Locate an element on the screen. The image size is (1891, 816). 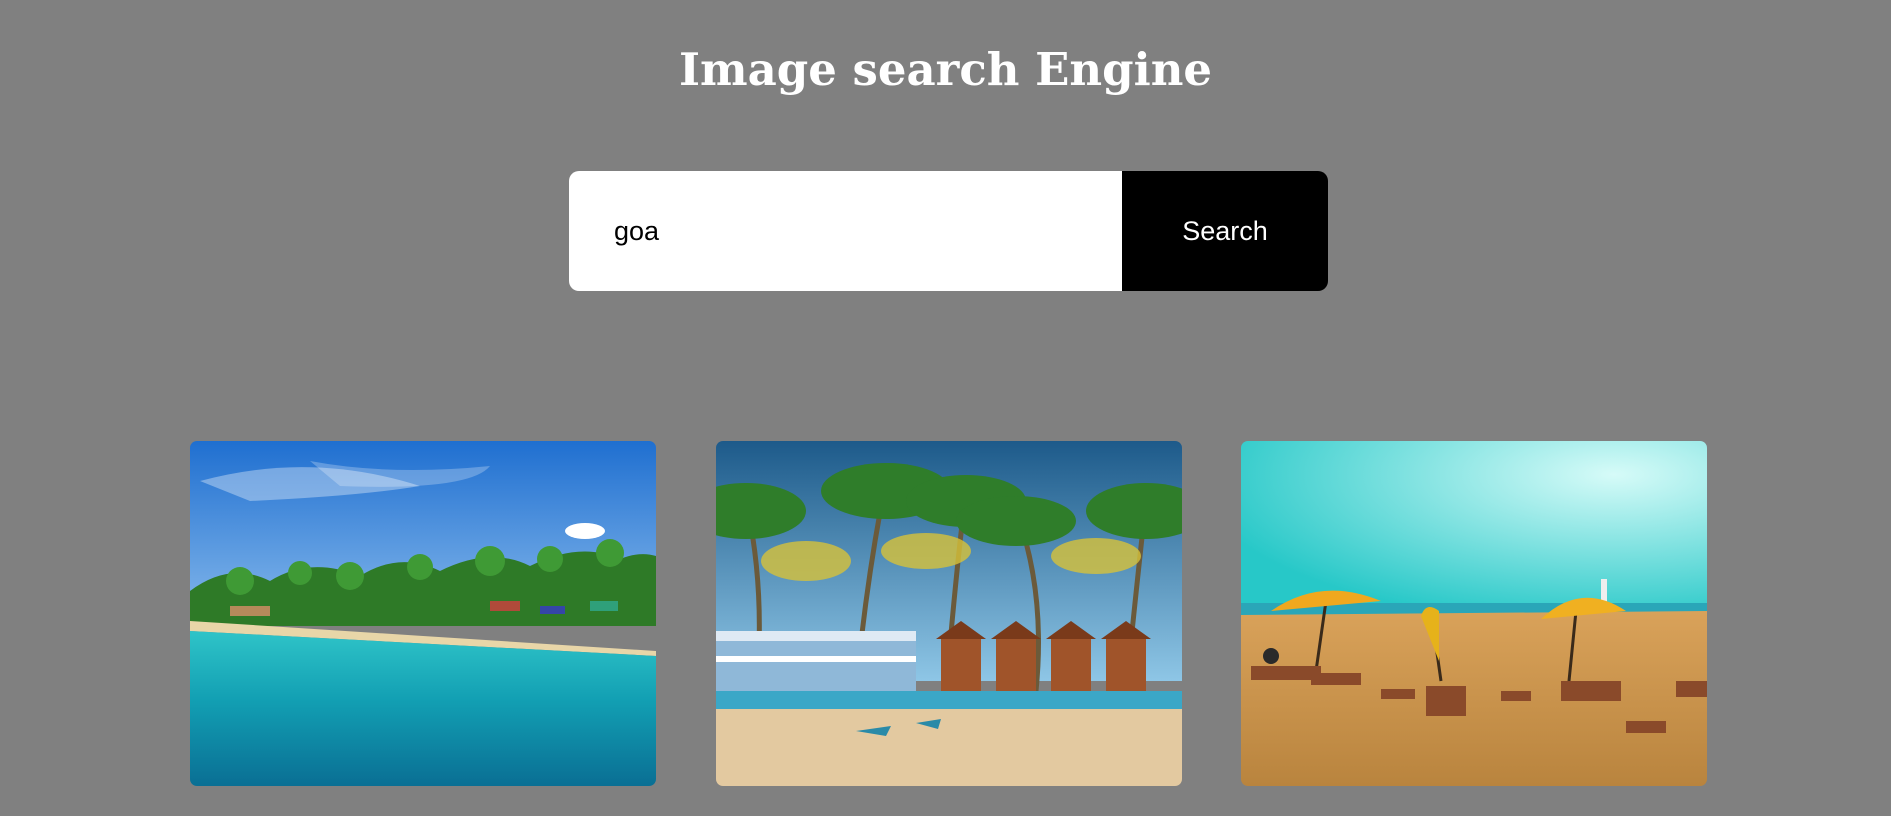
beach-umbrellas-image is located at coordinates (1474, 613).